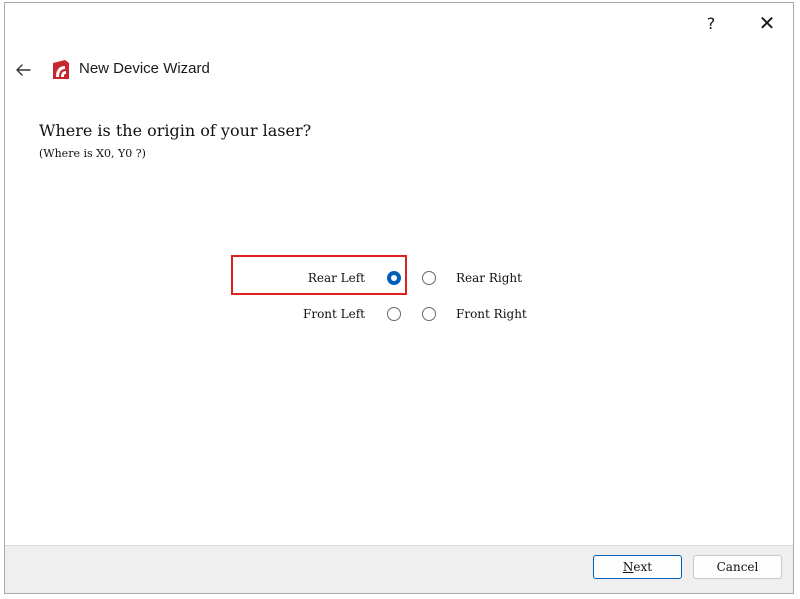 Image resolution: width=800 pixels, height=599 pixels. What do you see at coordinates (92, 153) in the screenshot?
I see `question-hint: (Where is X0, Y0 ?)` at bounding box center [92, 153].